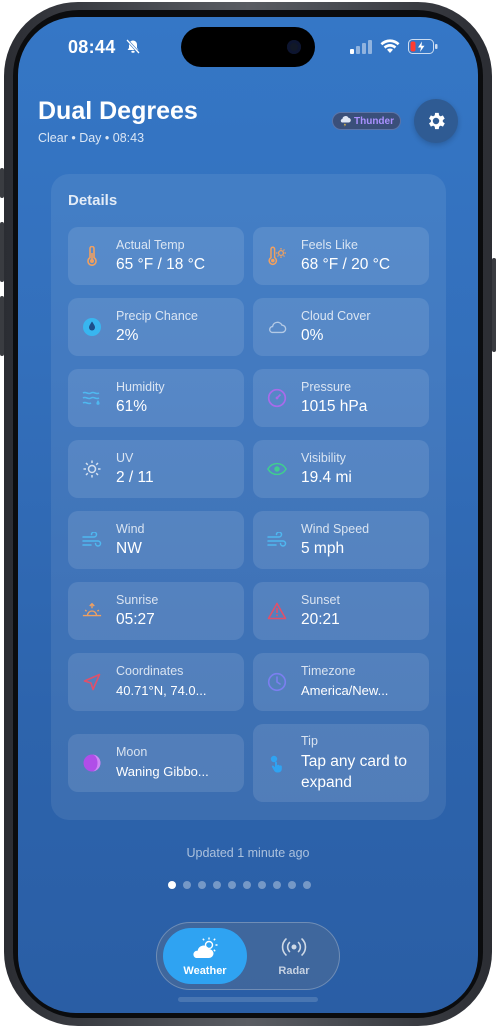  What do you see at coordinates (130, 529) in the screenshot?
I see `card-label: Wind` at bounding box center [130, 529].